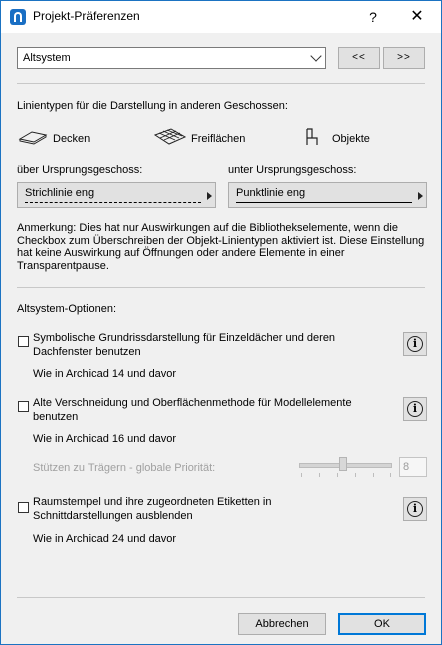 The width and height of the screenshot is (442, 645). Describe the element at coordinates (221, 17) in the screenshot. I see `title-bar: Projekt-Präferenzen ? ✕` at that location.